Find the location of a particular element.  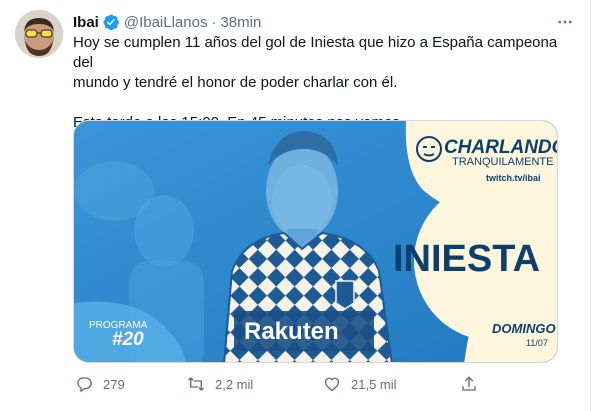

avatar-image is located at coordinates (39, 34).